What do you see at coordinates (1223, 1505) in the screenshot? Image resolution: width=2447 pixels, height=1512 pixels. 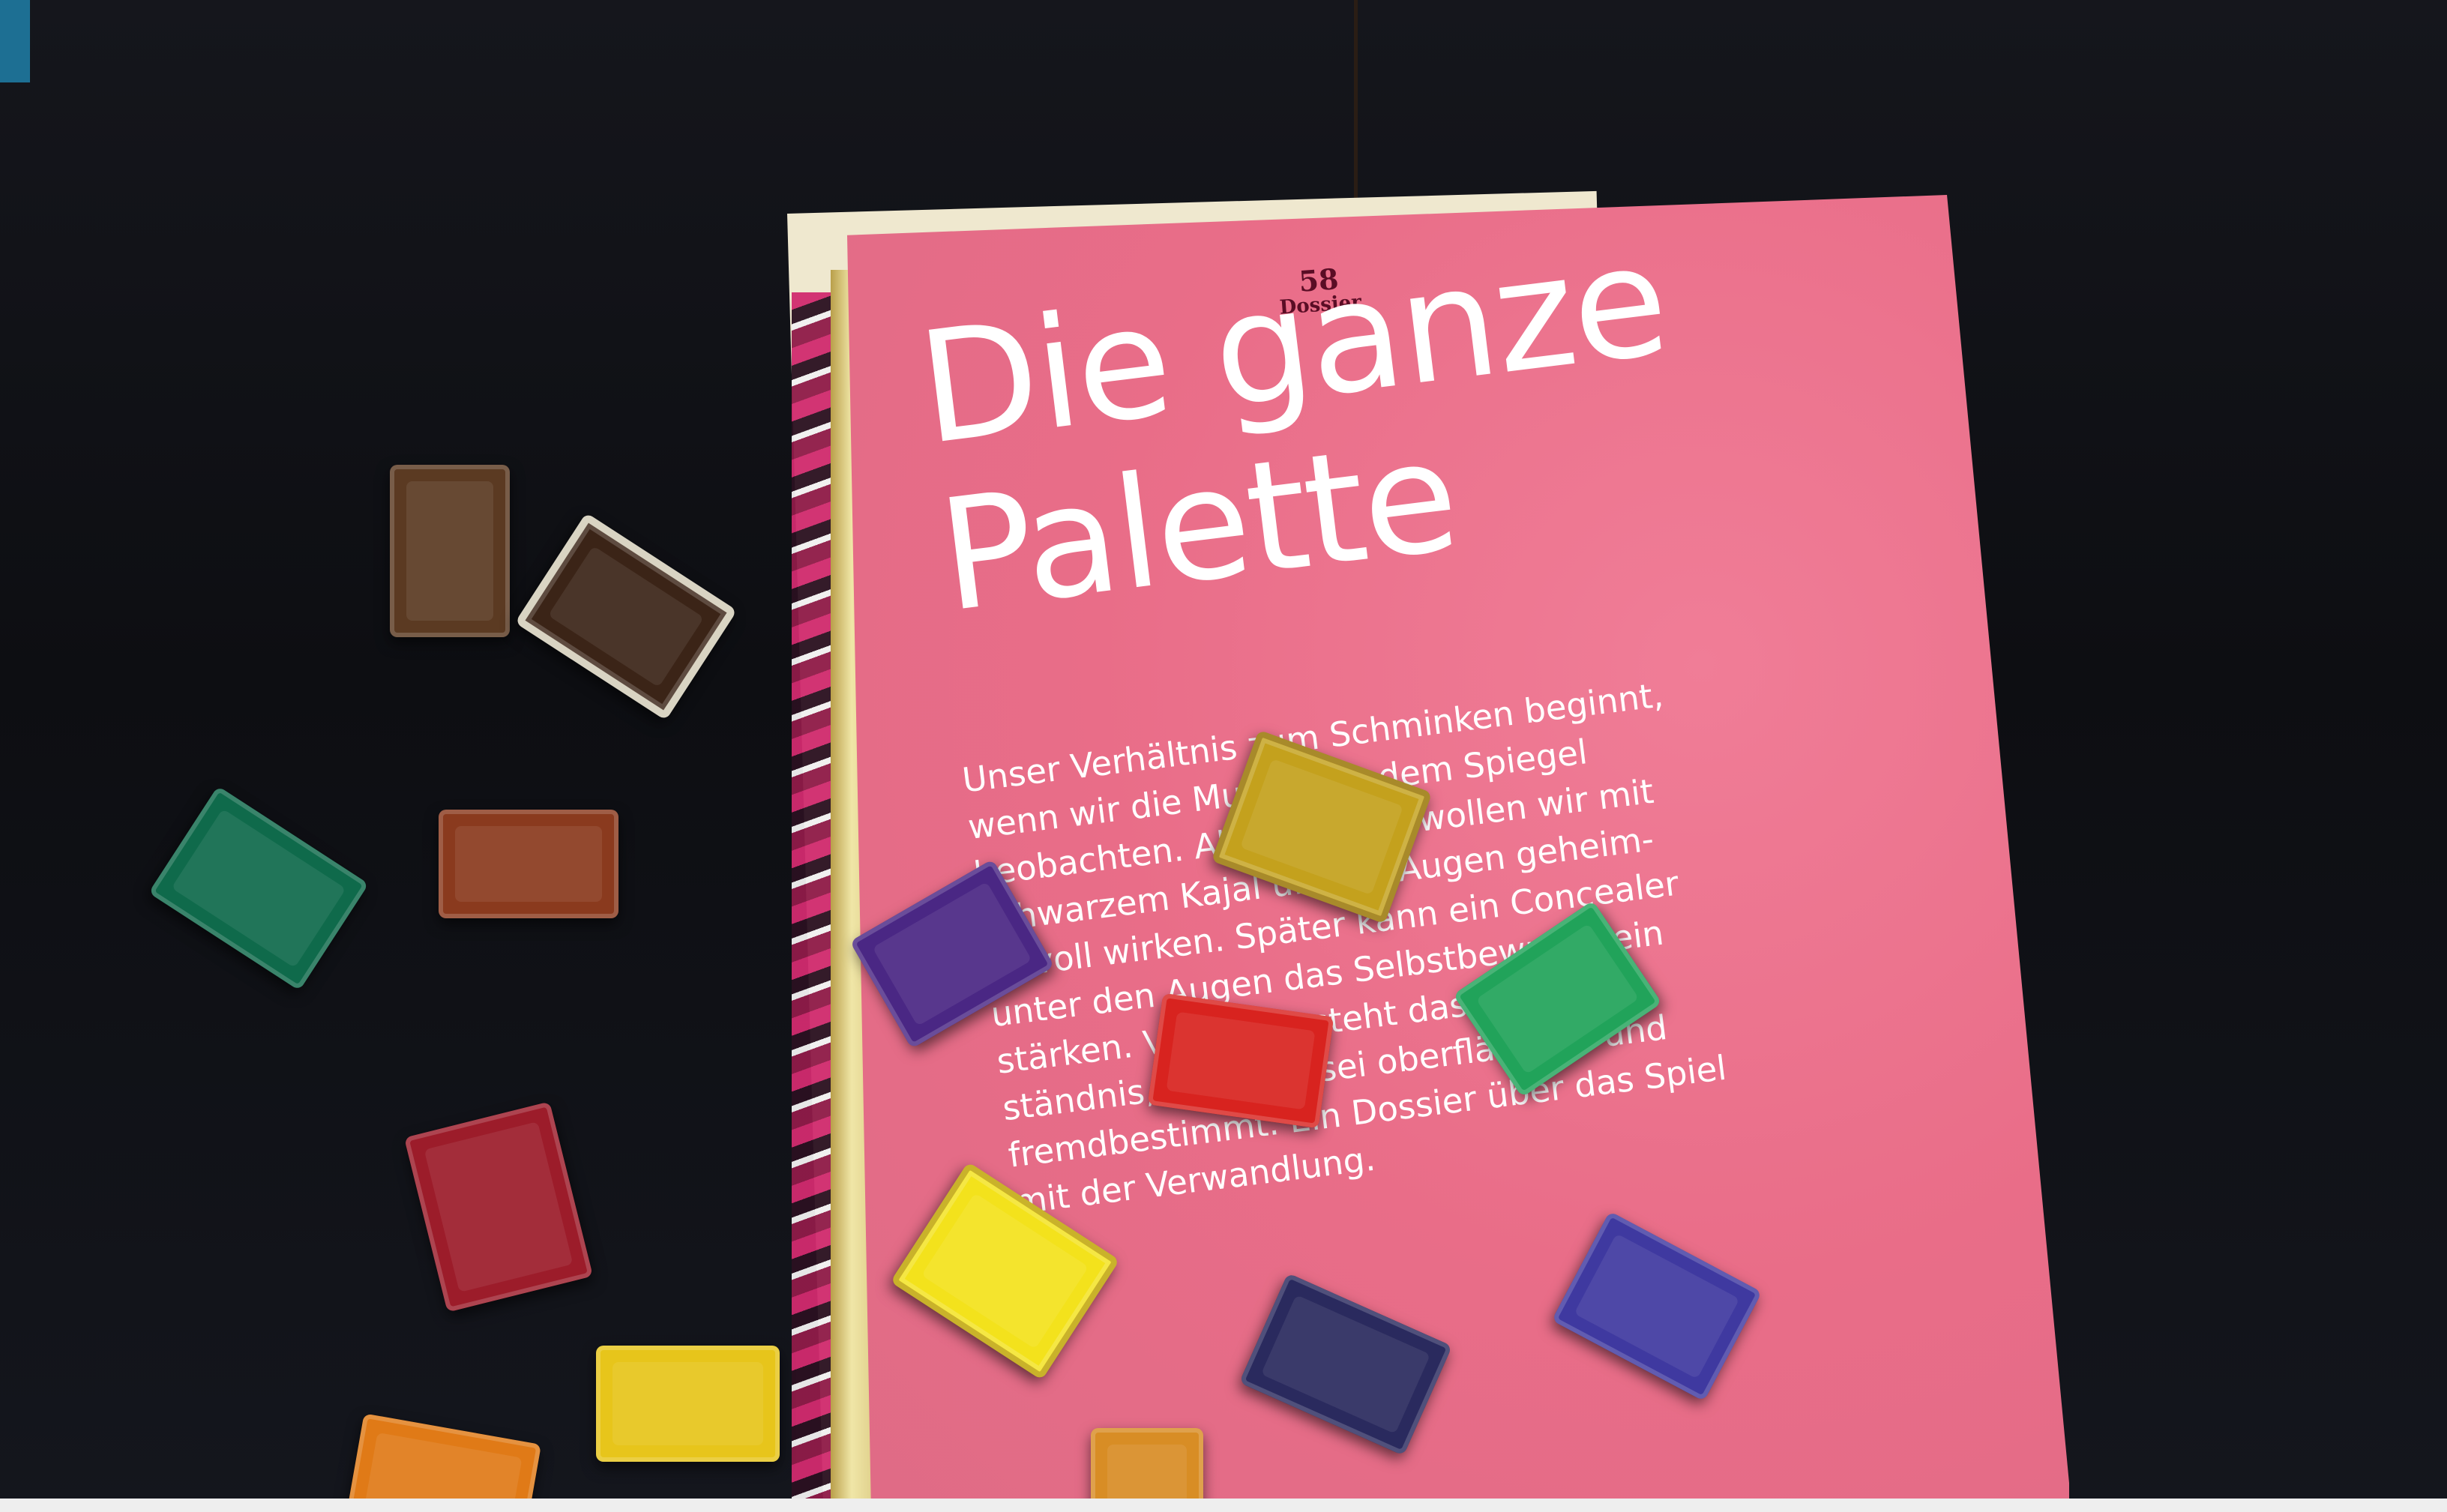 I see `photo-bottom-border` at bounding box center [1223, 1505].